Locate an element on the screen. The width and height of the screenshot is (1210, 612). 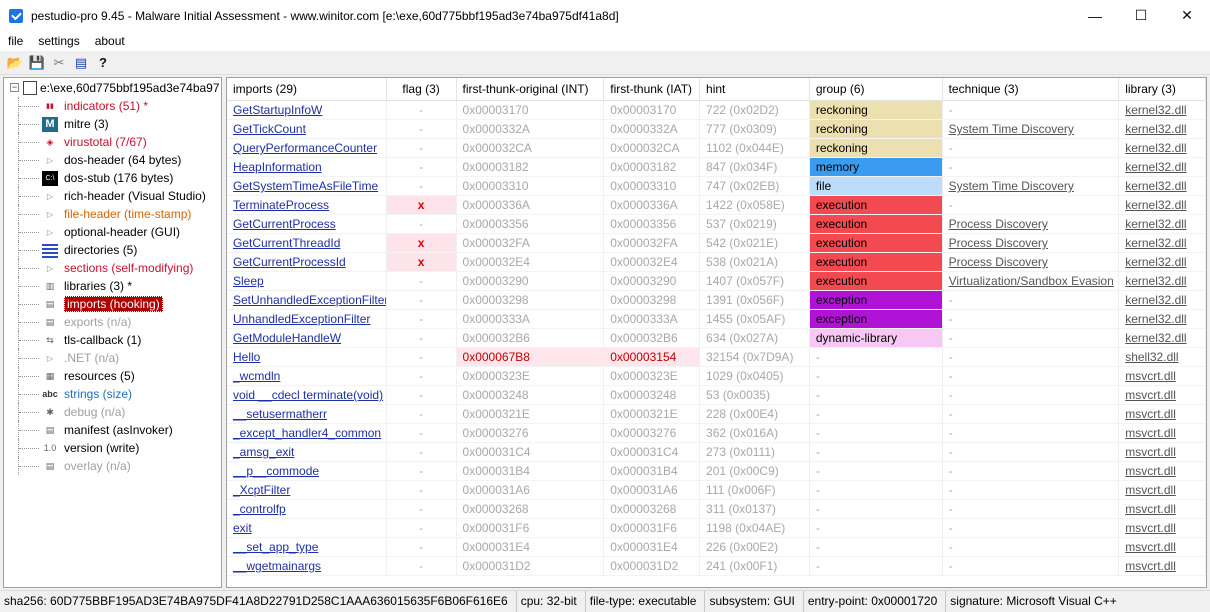
header-hint: hint is located at coordinates (755, 89).